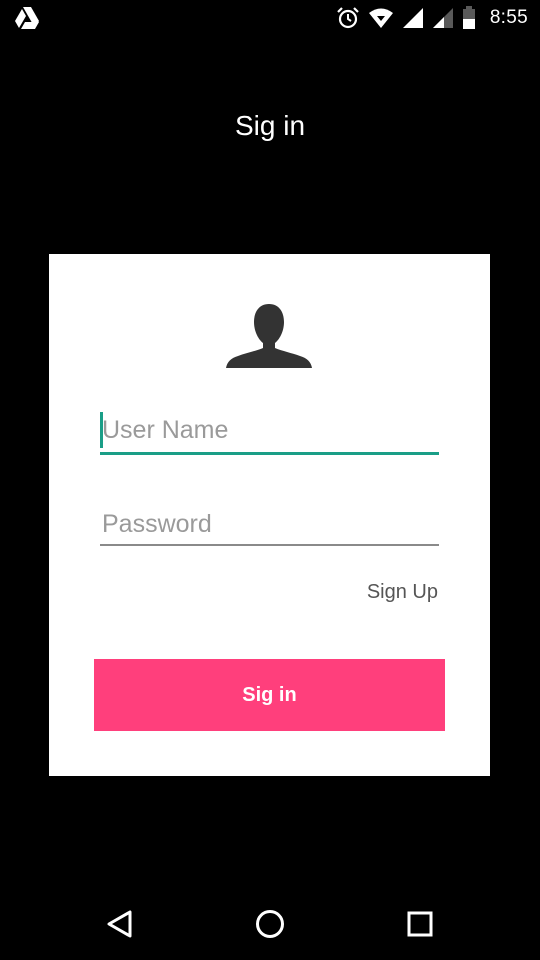 The height and width of the screenshot is (960, 540). I want to click on signin-button: Sig in, so click(269, 695).